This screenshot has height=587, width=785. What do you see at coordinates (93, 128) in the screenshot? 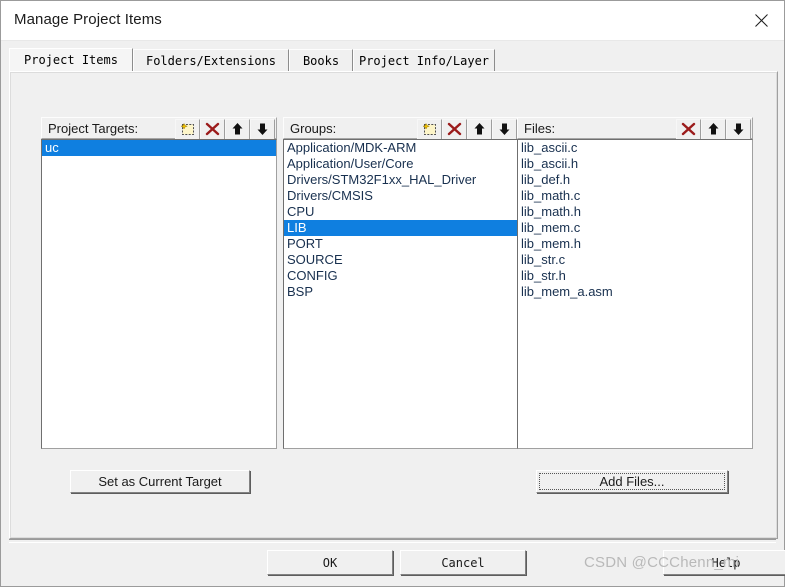
I see `project-targets-label: Project Targets:` at bounding box center [93, 128].